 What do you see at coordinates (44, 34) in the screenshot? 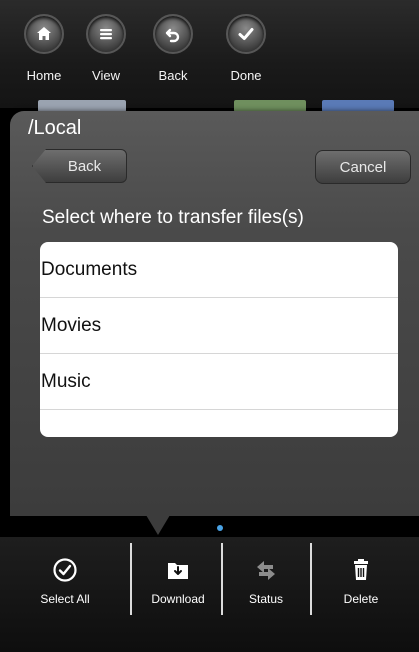
I see `home-icon` at bounding box center [44, 34].